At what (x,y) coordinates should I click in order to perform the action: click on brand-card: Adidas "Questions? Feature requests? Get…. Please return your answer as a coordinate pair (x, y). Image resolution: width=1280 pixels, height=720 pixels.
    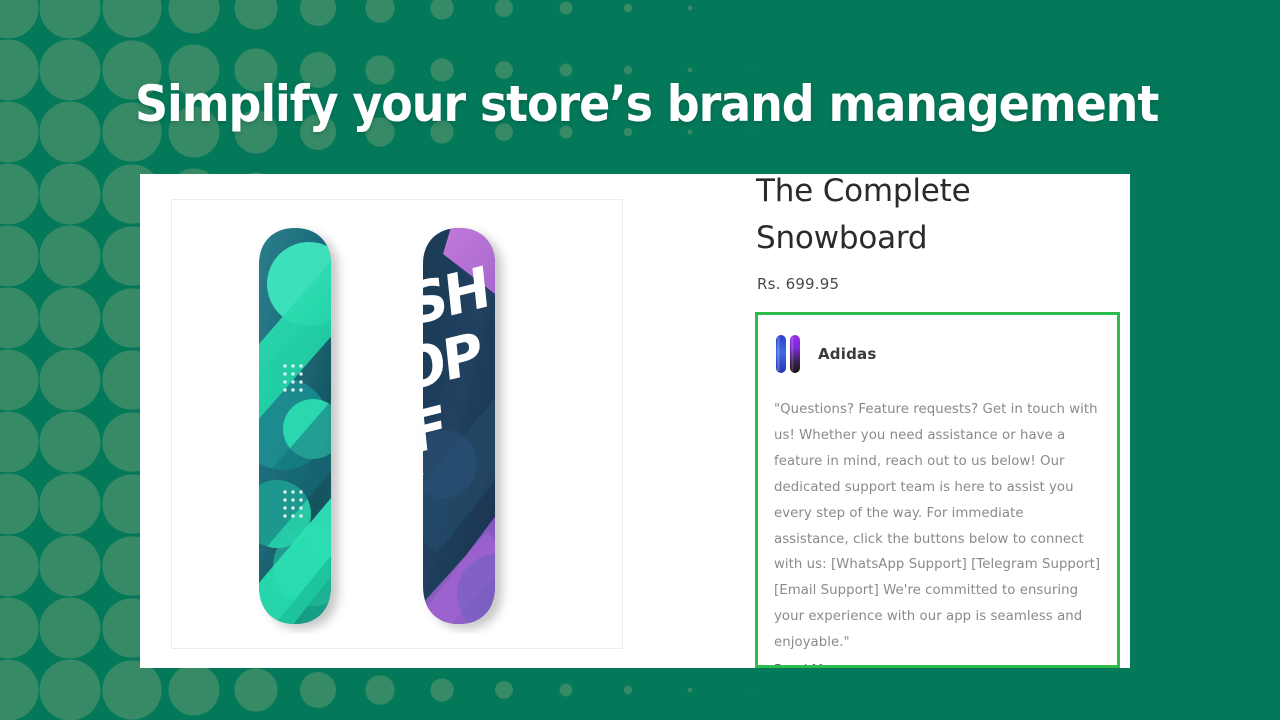
    Looking at the image, I should click on (937, 490).